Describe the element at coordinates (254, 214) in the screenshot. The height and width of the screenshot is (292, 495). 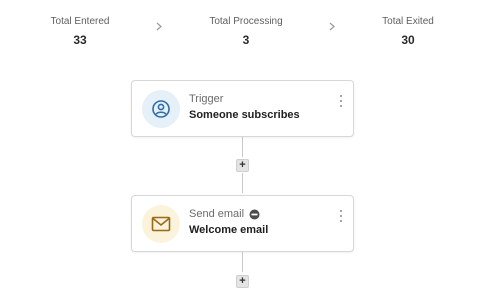
I see `status-icon` at that location.